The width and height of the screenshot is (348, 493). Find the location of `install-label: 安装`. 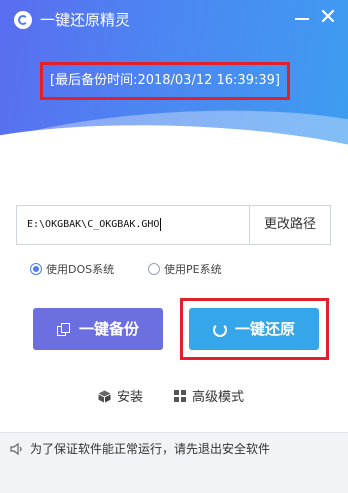

install-label: 安装 is located at coordinates (130, 397).